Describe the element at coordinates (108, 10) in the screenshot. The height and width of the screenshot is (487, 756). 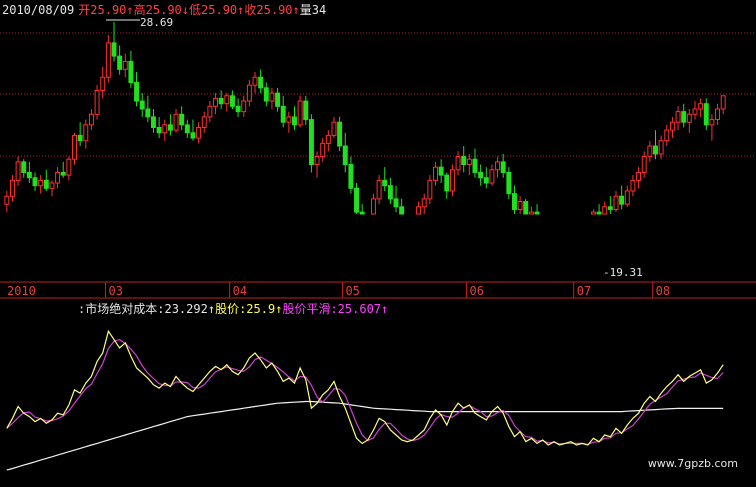
I see `open-value: 25.90` at that location.